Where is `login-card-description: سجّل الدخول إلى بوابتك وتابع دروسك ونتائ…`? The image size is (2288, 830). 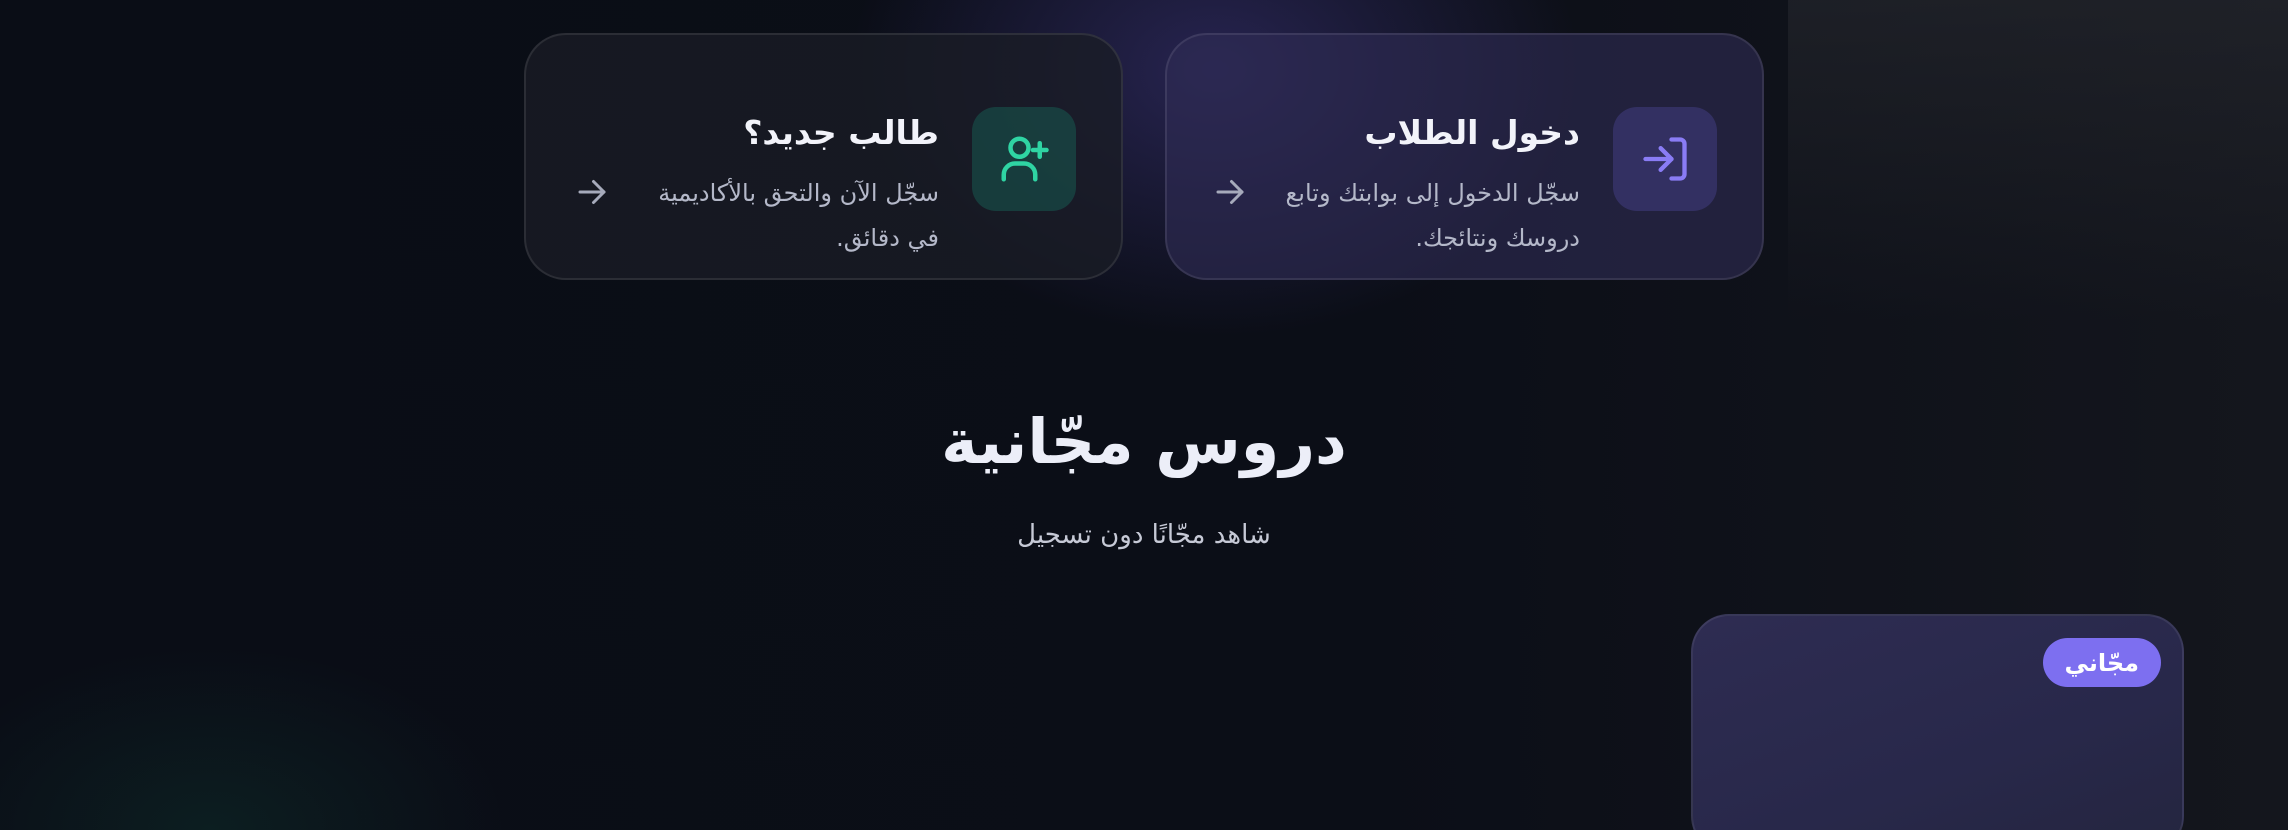
login-card-description: سجّل الدخول إلى بوابتك وتابع دروسك ونتائ… is located at coordinates (1432, 216).